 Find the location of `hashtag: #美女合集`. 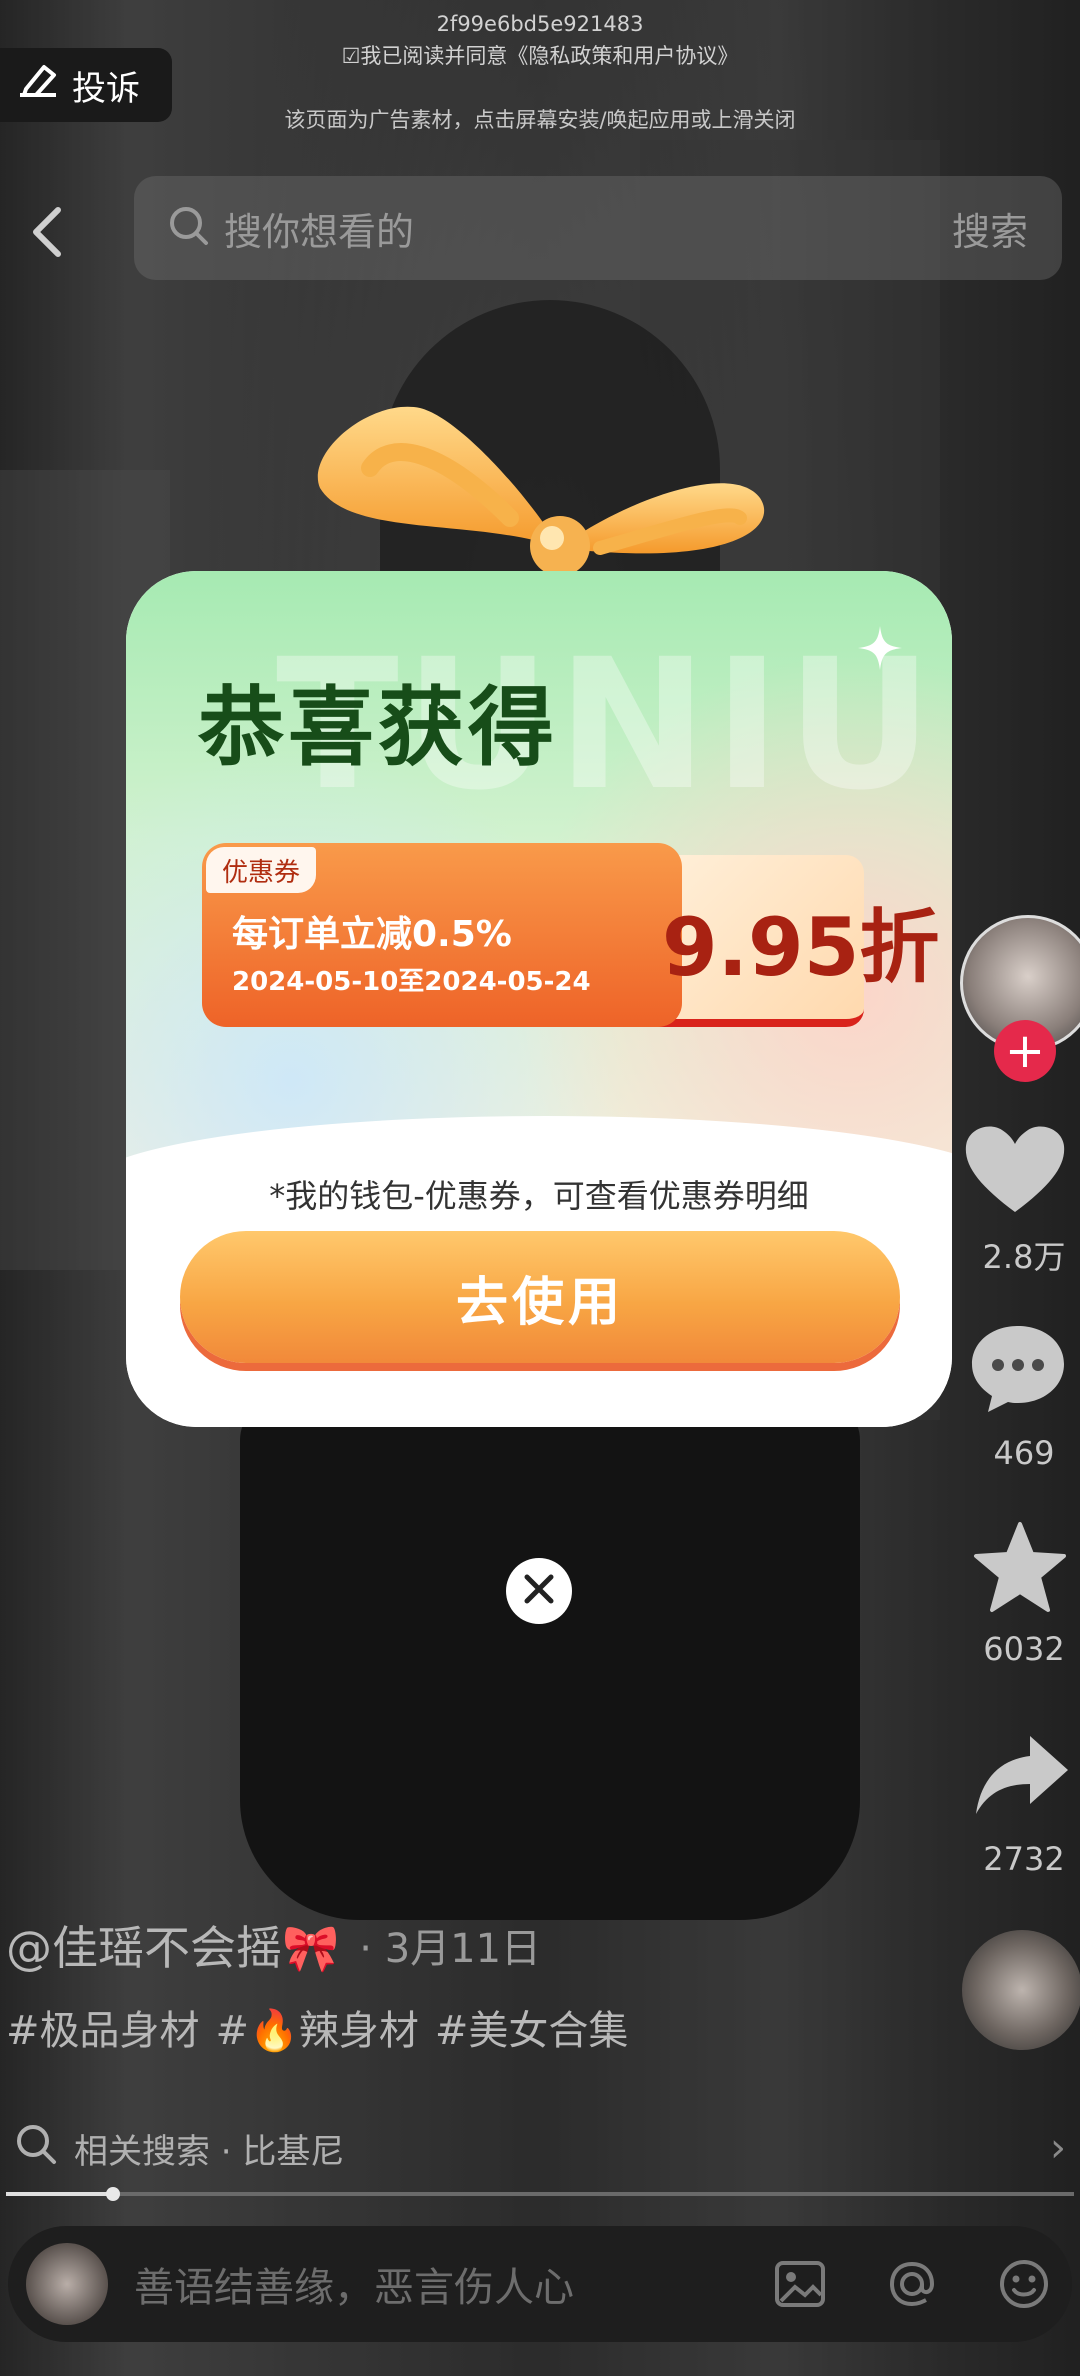

hashtag: #美女合集 is located at coordinates (532, 2027).